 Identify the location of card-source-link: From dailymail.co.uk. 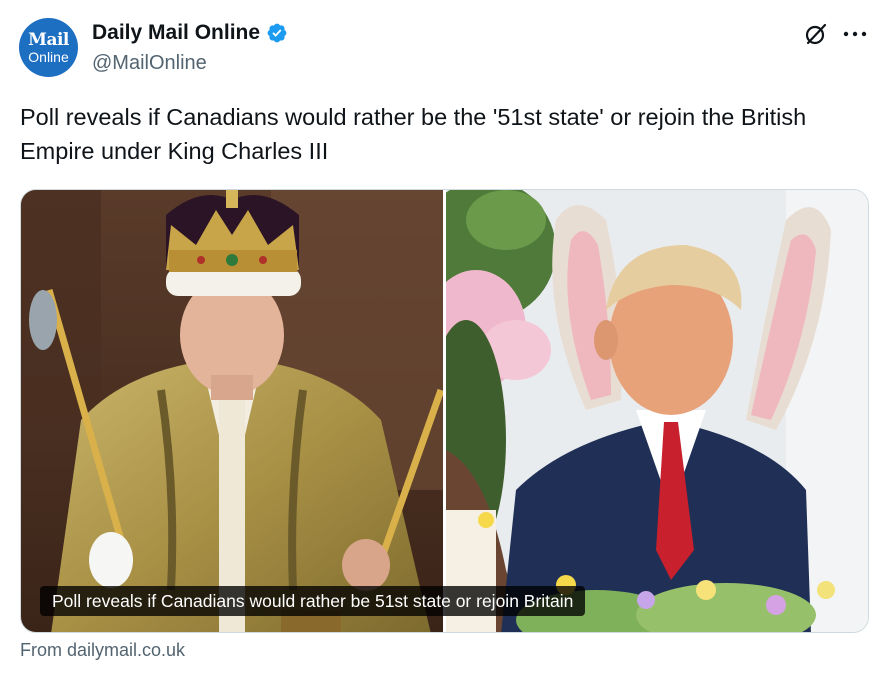
(102, 650).